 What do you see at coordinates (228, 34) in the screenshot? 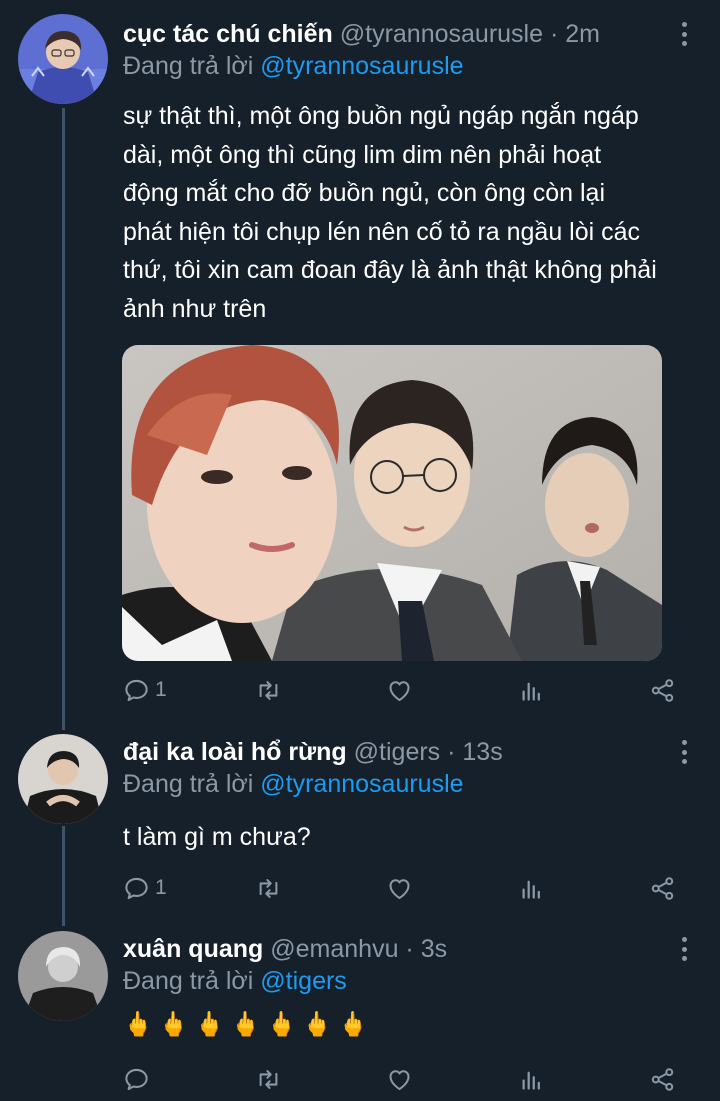
I see `display-name: cục tác chú chiến` at bounding box center [228, 34].